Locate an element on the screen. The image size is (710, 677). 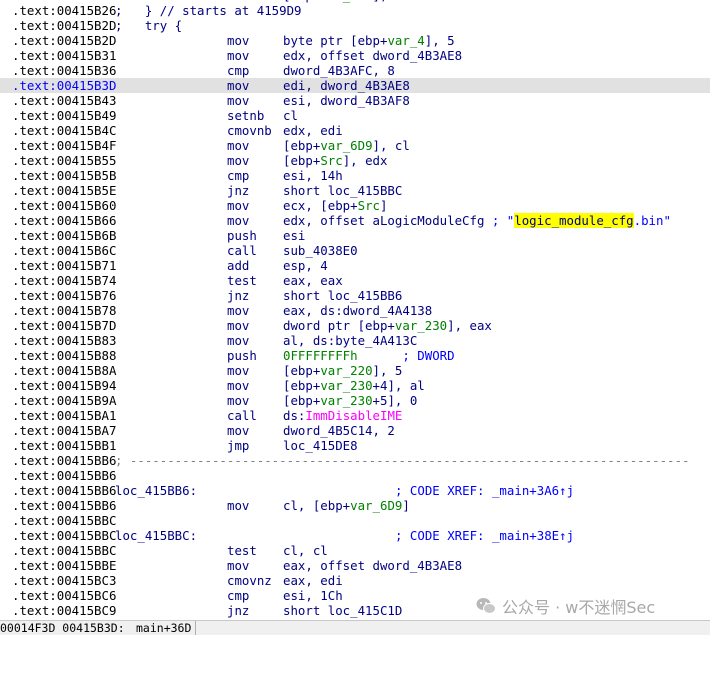
watermark-text: 公众号 · w不迷惘Sec is located at coordinates (579, 607).